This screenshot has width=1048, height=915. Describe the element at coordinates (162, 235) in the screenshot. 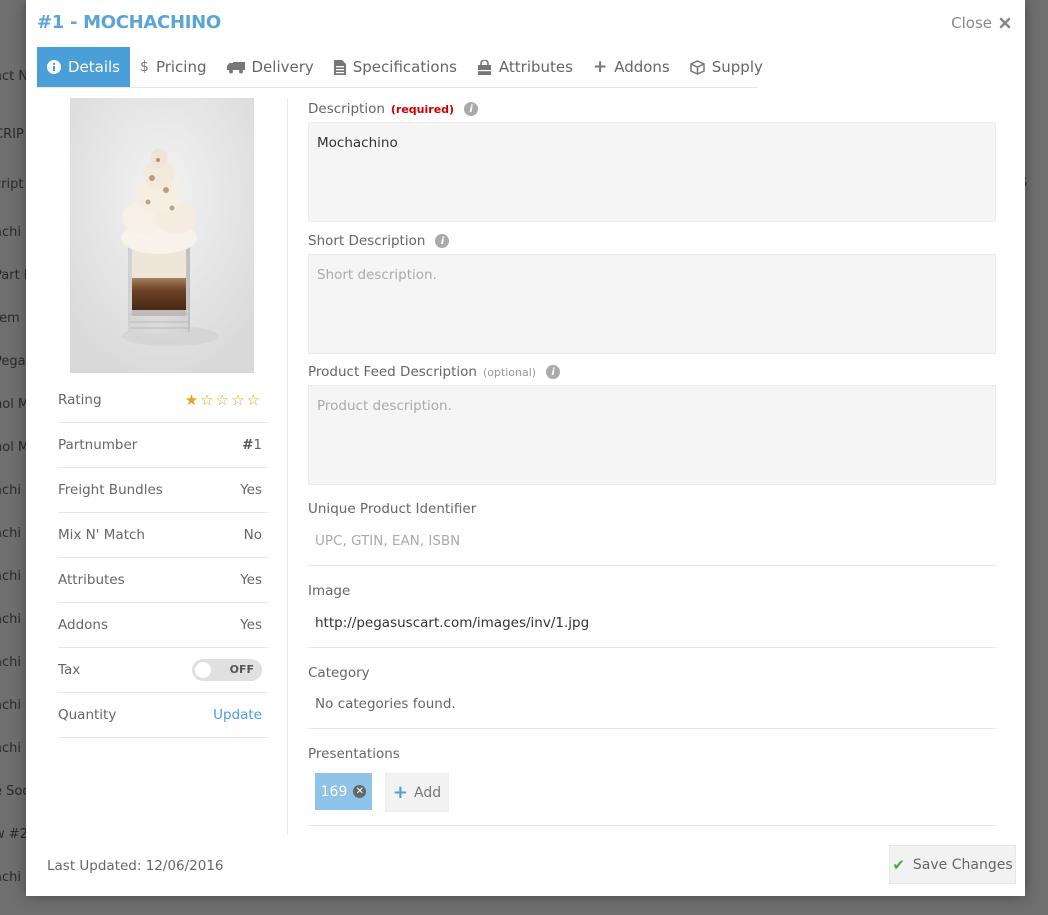

I see `product-image` at that location.